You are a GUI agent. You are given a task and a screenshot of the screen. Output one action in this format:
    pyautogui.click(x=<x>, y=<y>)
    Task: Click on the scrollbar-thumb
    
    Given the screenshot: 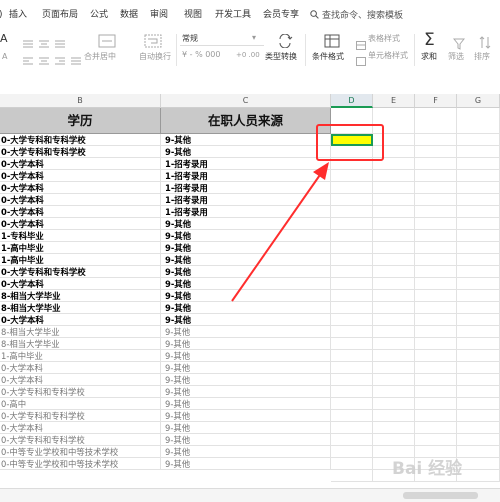 What is the action you would take?
    pyautogui.click(x=440, y=495)
    